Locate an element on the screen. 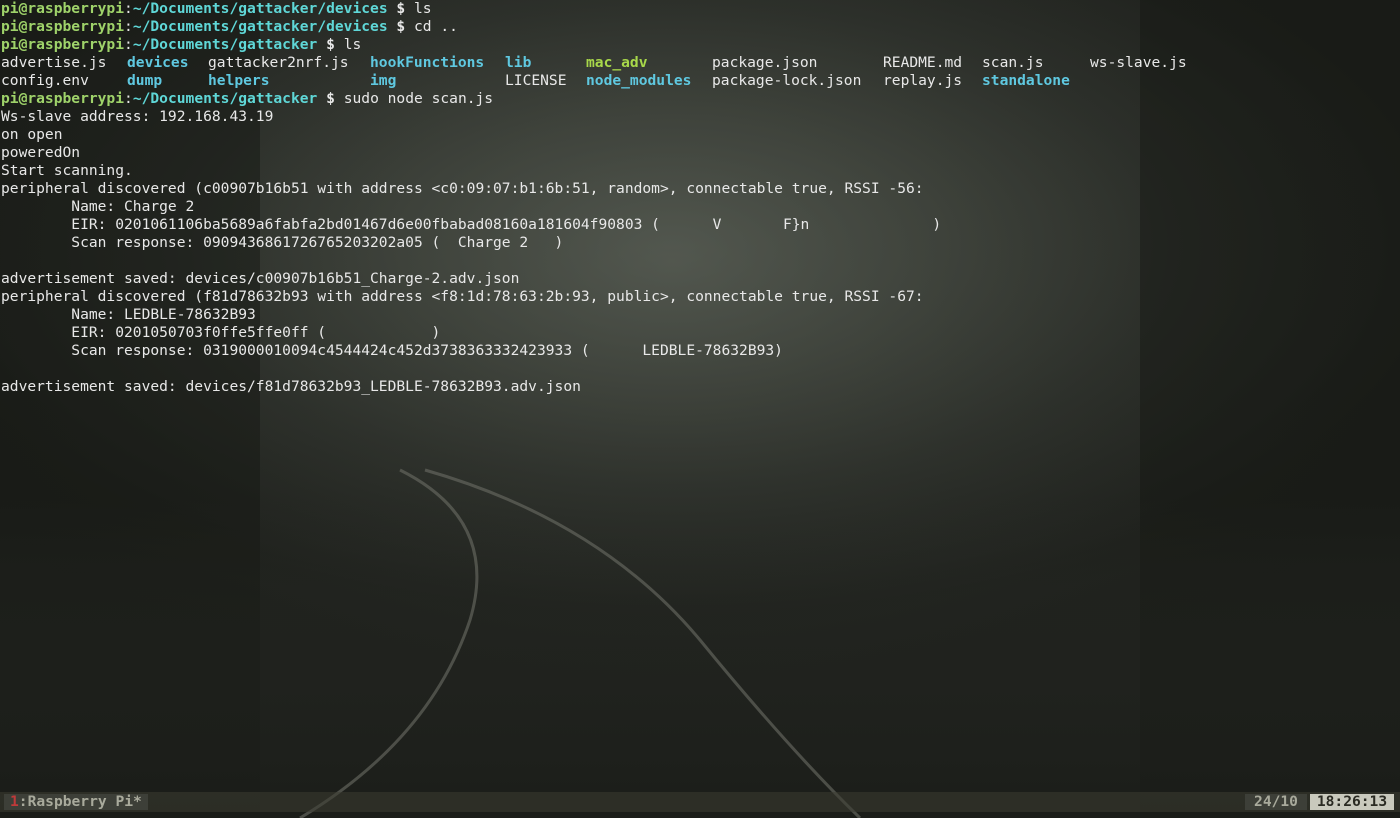 The image size is (1400, 818). output-line: Name: LEDBLE-78632B93 is located at coordinates (128, 314).